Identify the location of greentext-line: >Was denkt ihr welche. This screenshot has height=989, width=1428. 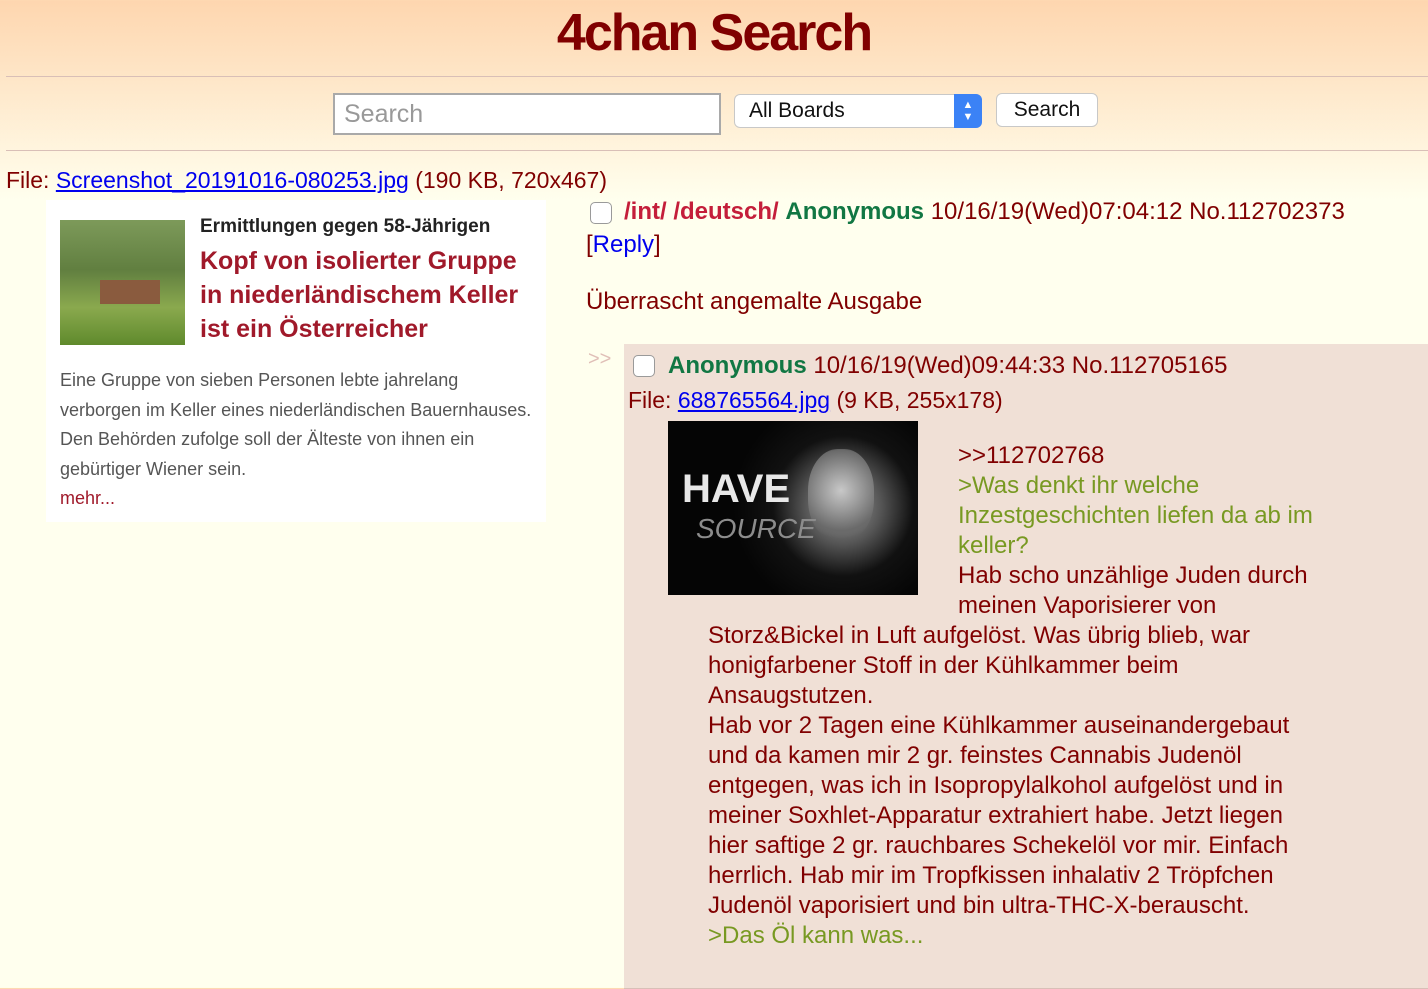
(1079, 485).